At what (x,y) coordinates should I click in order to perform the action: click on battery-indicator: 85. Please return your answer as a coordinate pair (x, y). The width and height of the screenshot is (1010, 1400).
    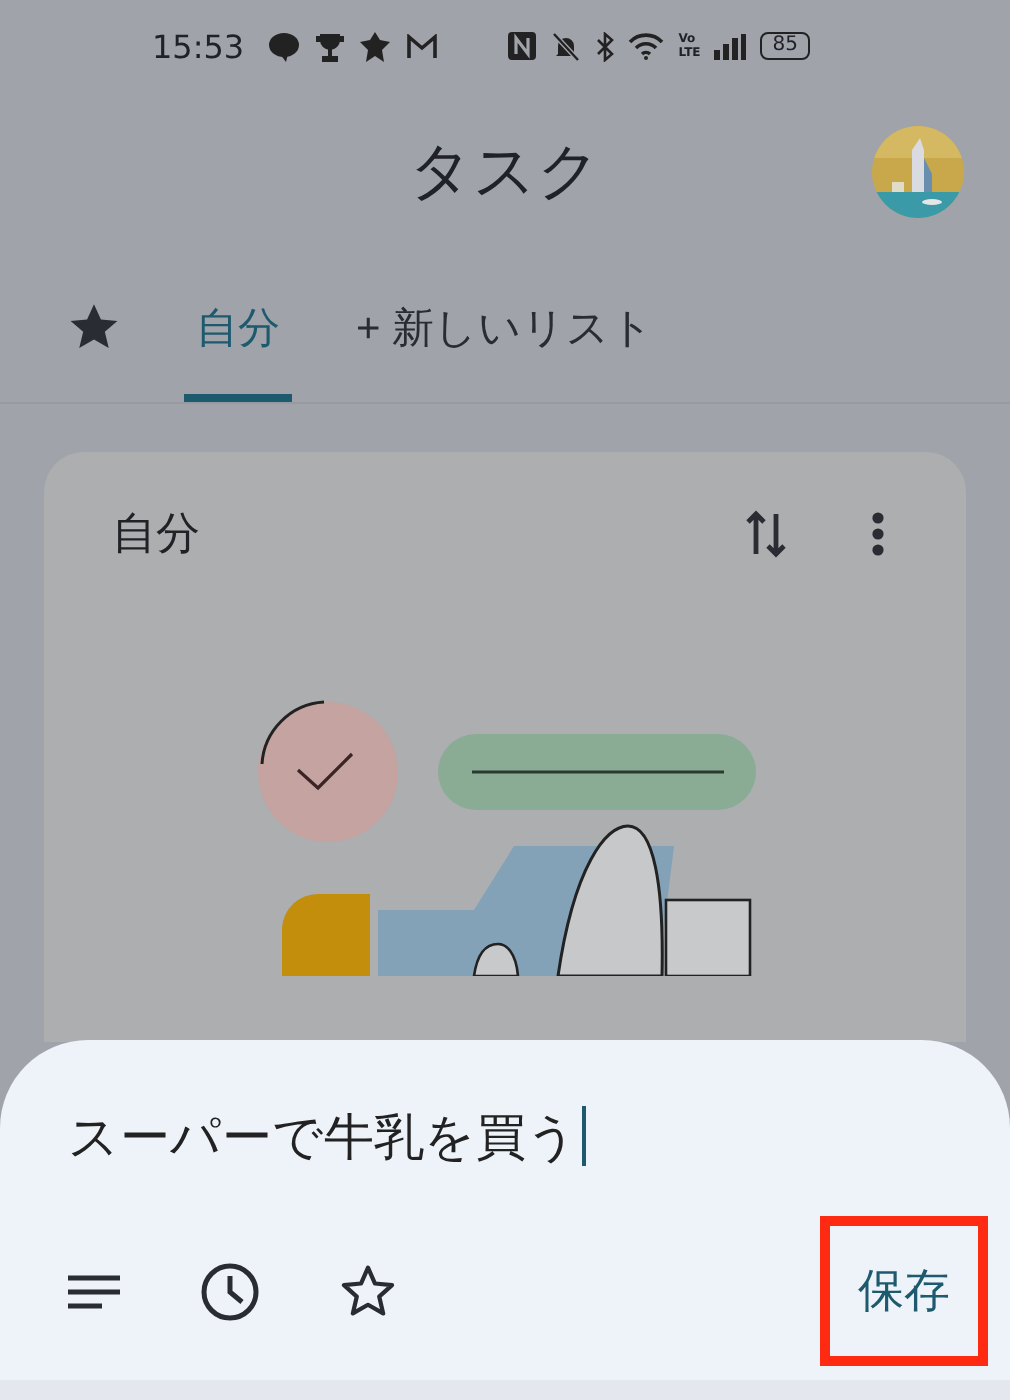
    Looking at the image, I should click on (785, 46).